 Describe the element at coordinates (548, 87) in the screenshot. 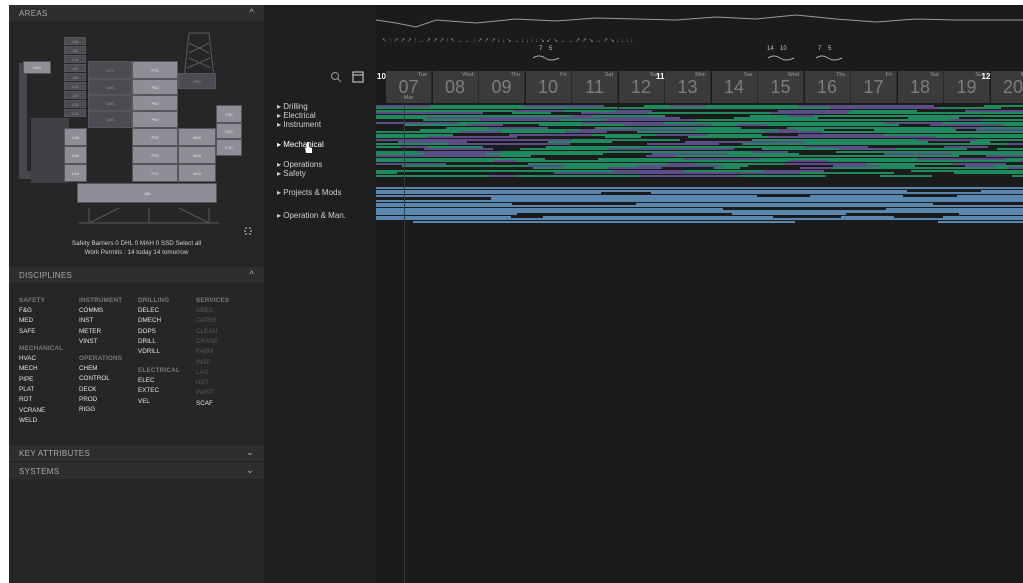

I see `day-header: Fri 10` at that location.